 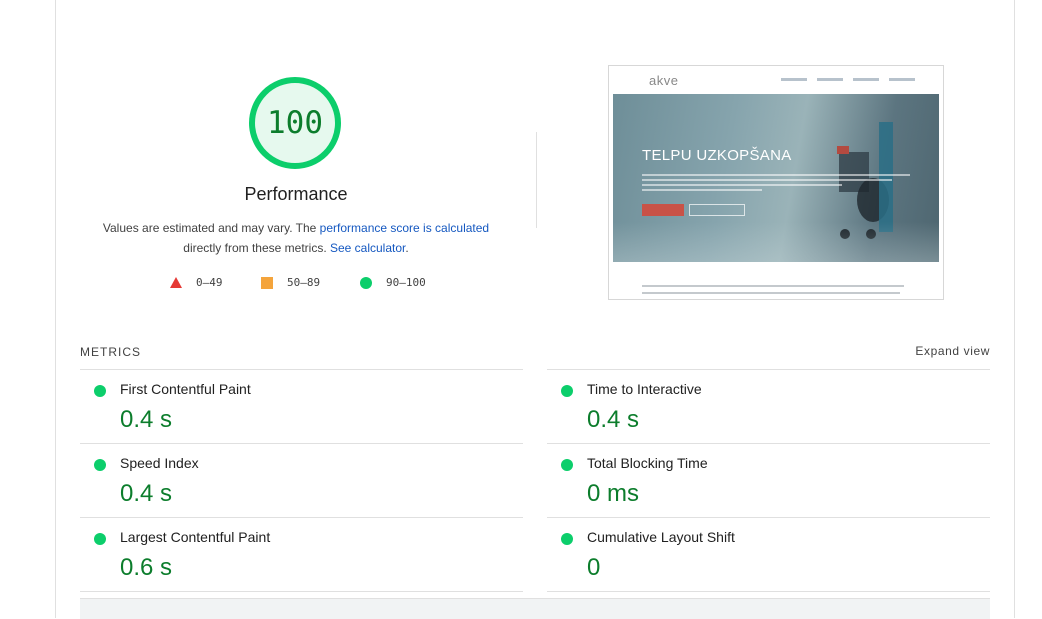 I want to click on metric-value: 0, so click(x=594, y=567).